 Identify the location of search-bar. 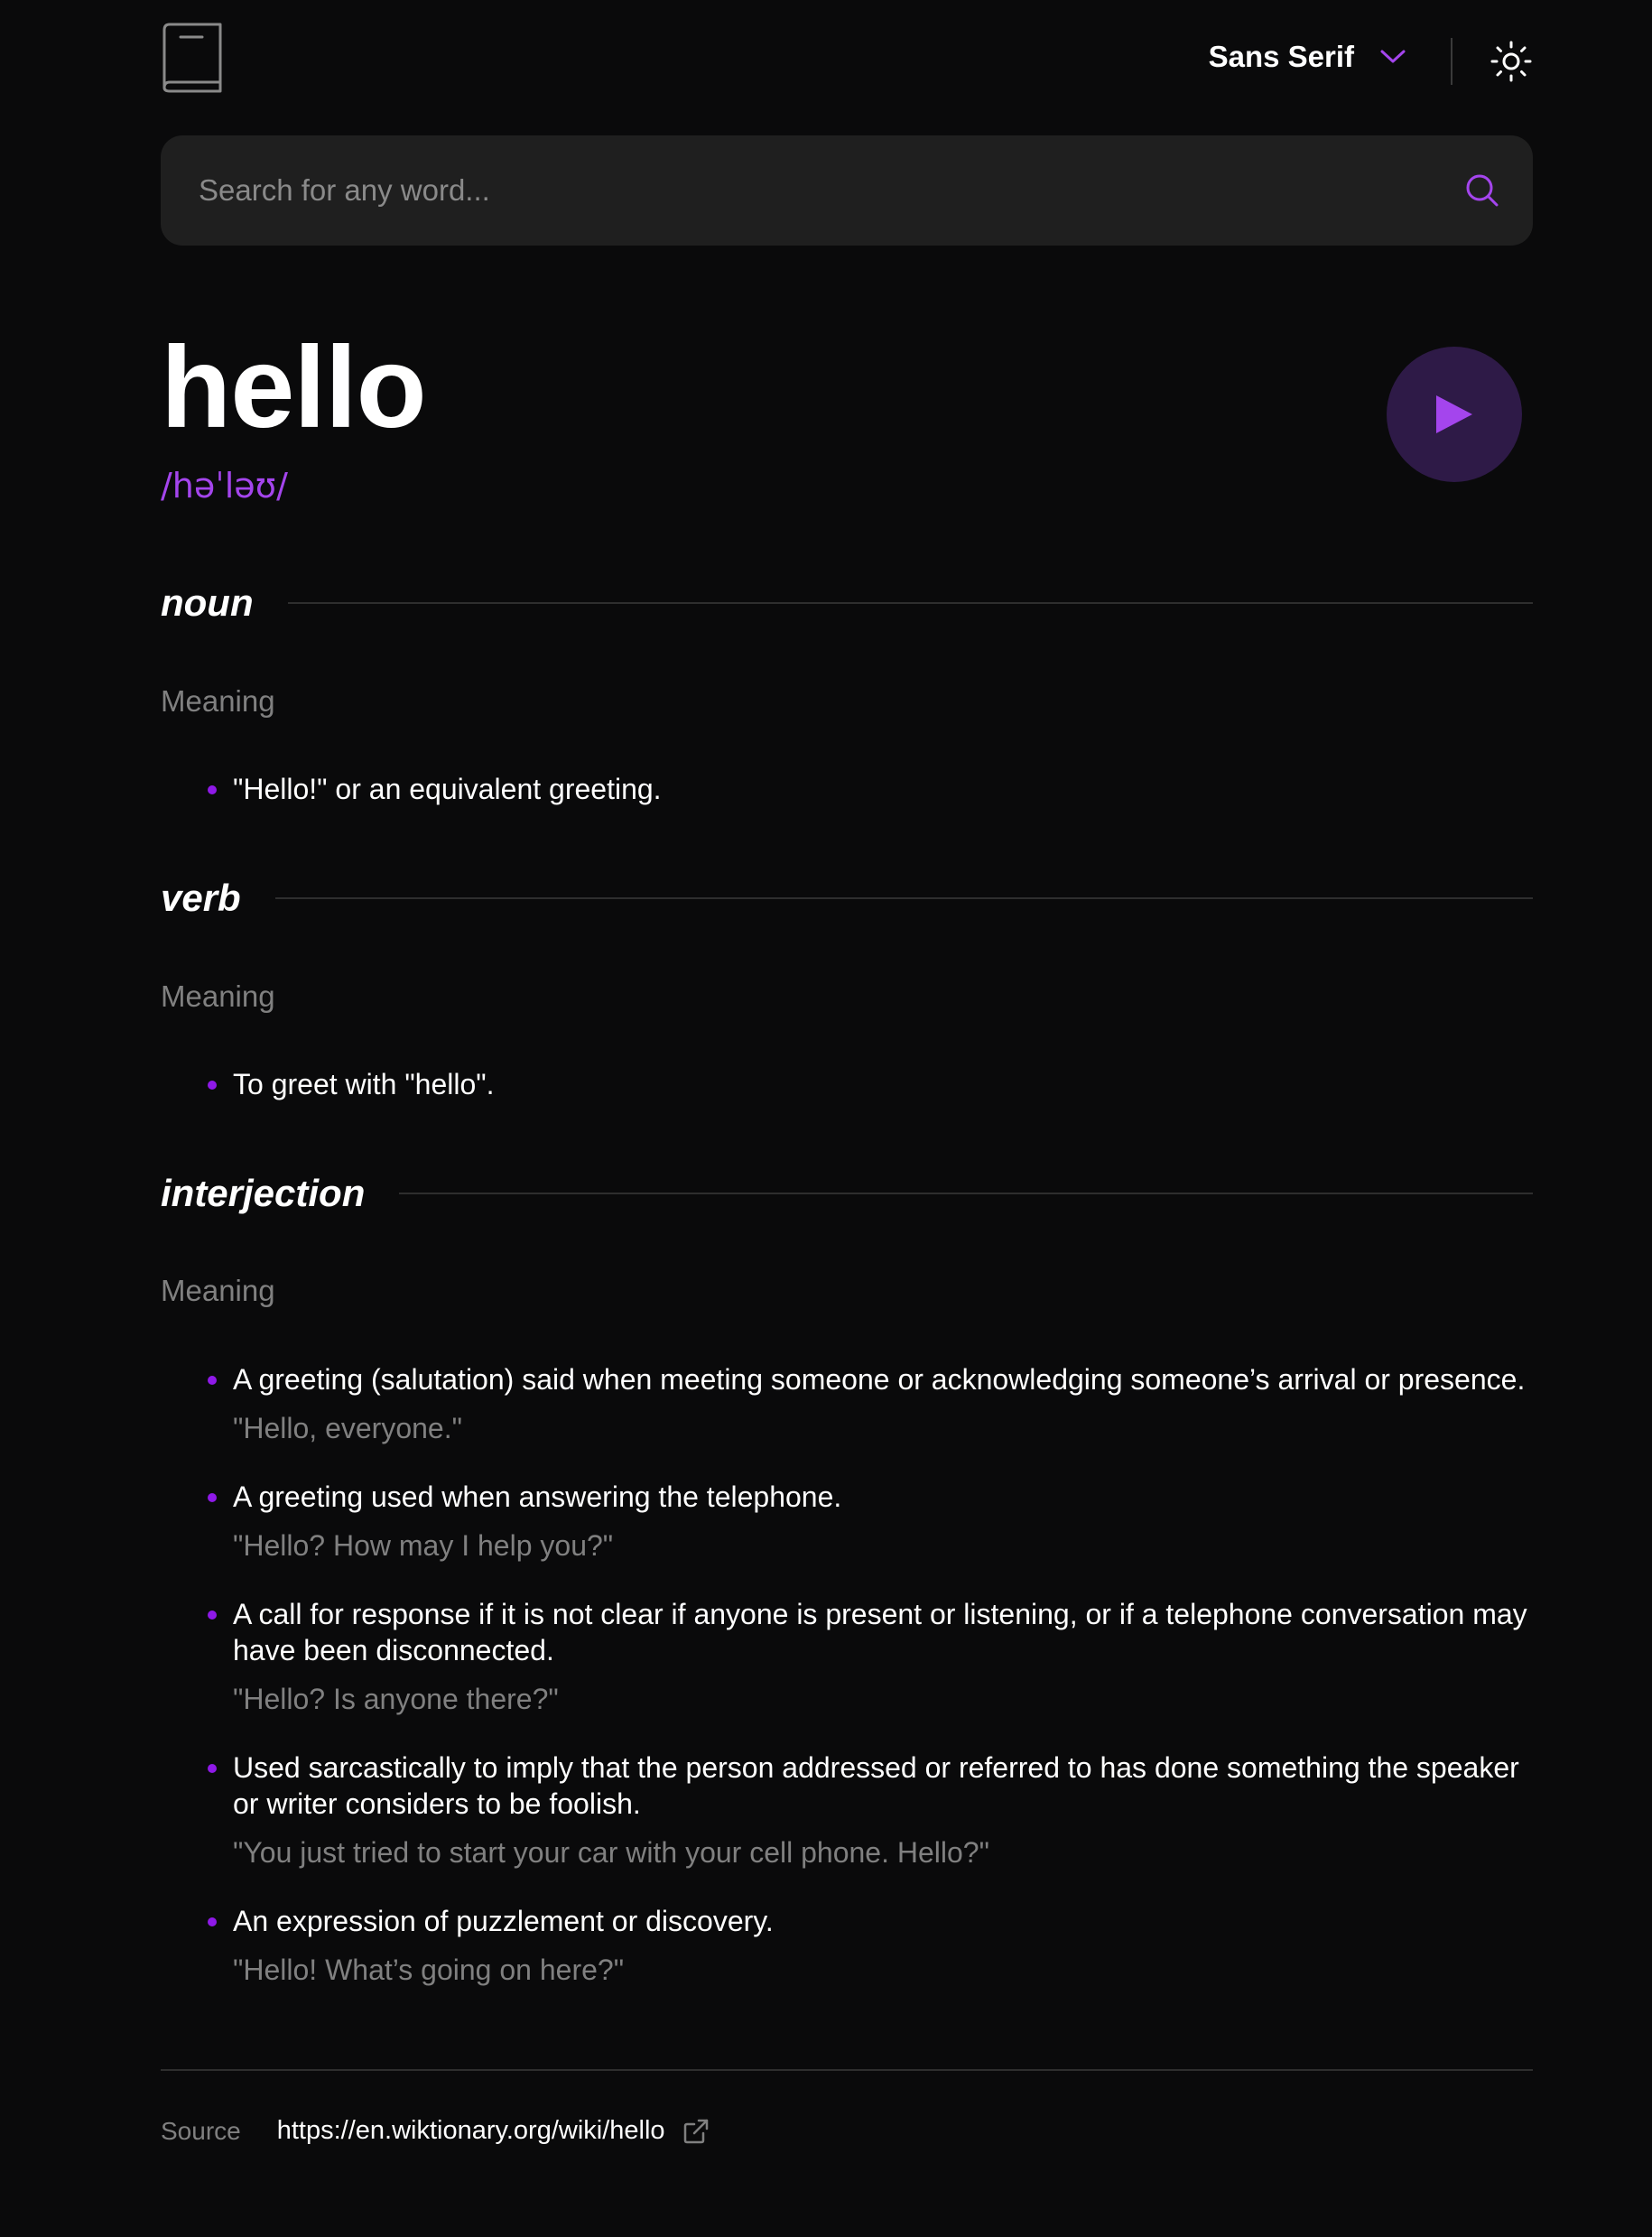
(847, 190).